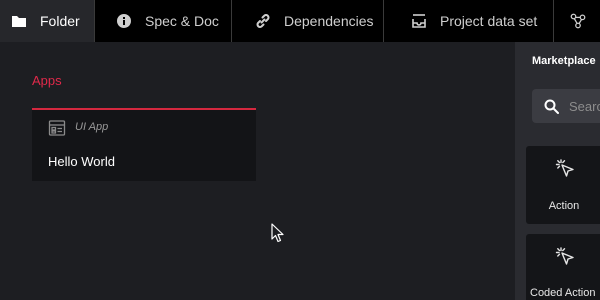  I want to click on tab-project-data-set: Project data set, so click(469, 21).